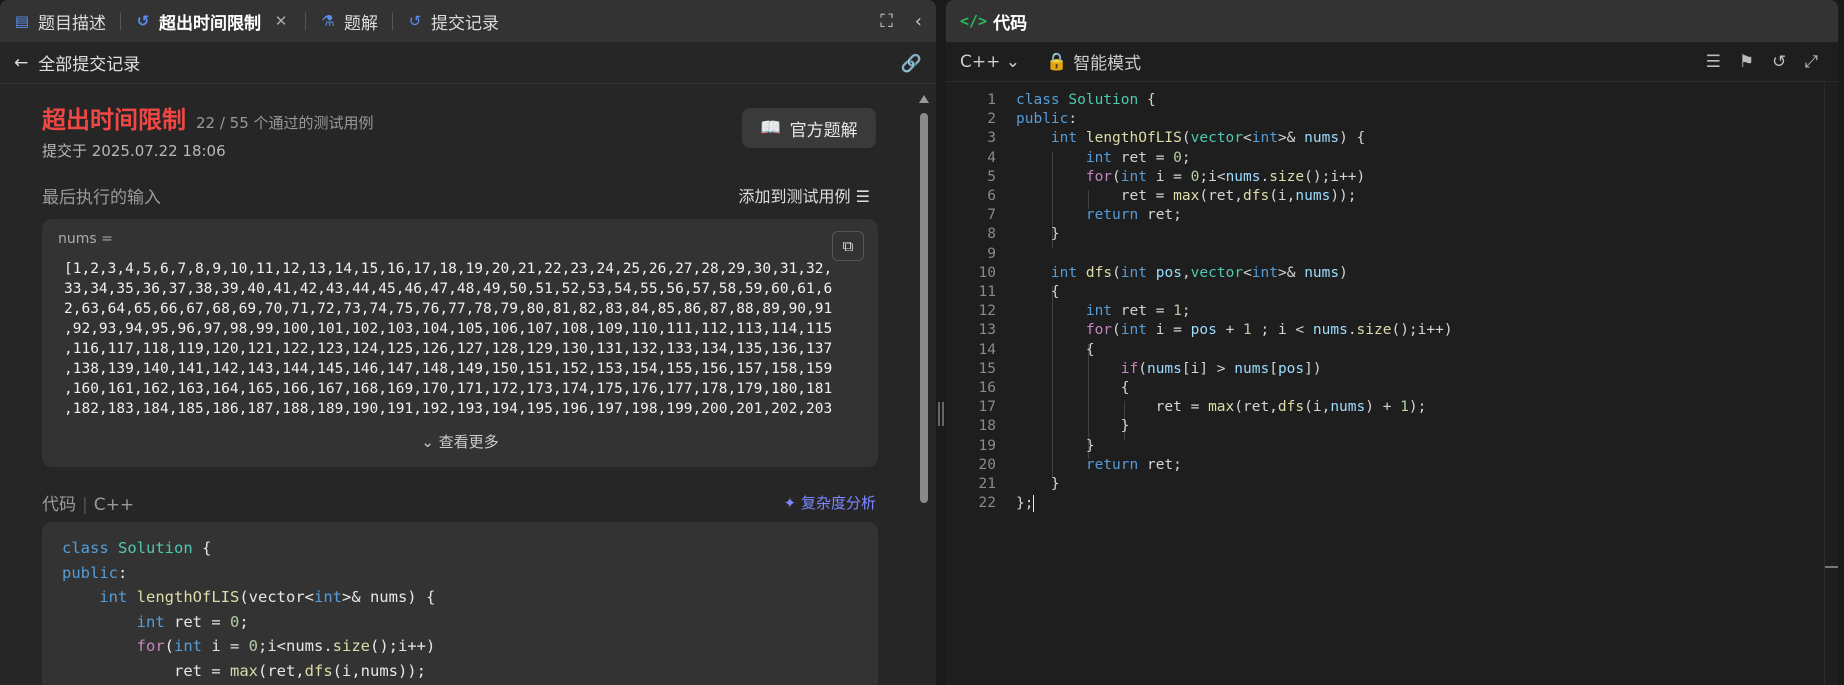  Describe the element at coordinates (1190, 138) in the screenshot. I see `code-line: int lengthOfLIS(vector<int>& nums) {` at that location.